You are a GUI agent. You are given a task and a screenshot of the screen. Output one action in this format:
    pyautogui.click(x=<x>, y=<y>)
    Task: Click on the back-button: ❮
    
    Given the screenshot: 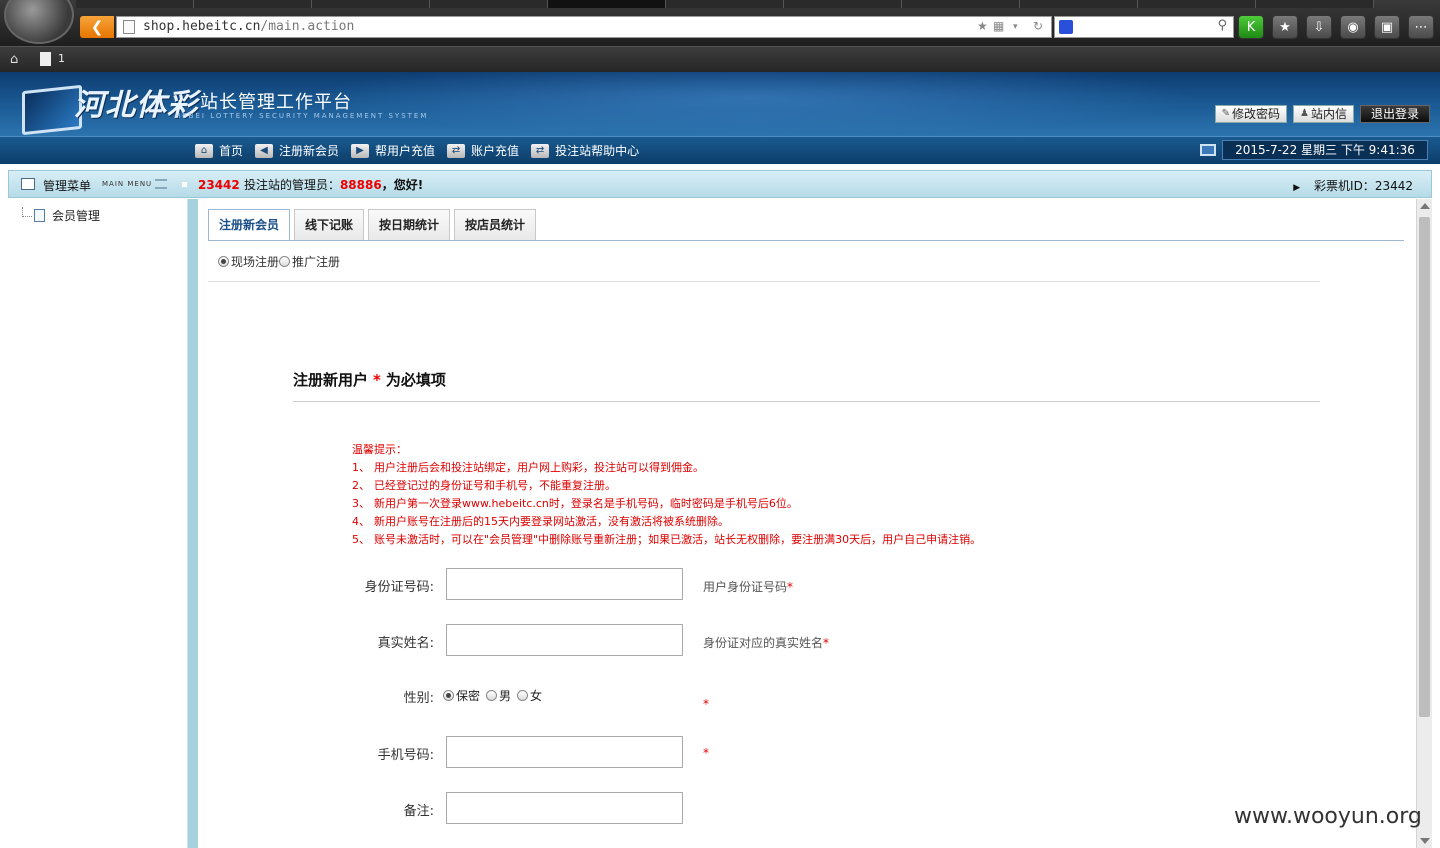 What is the action you would take?
    pyautogui.click(x=97, y=27)
    